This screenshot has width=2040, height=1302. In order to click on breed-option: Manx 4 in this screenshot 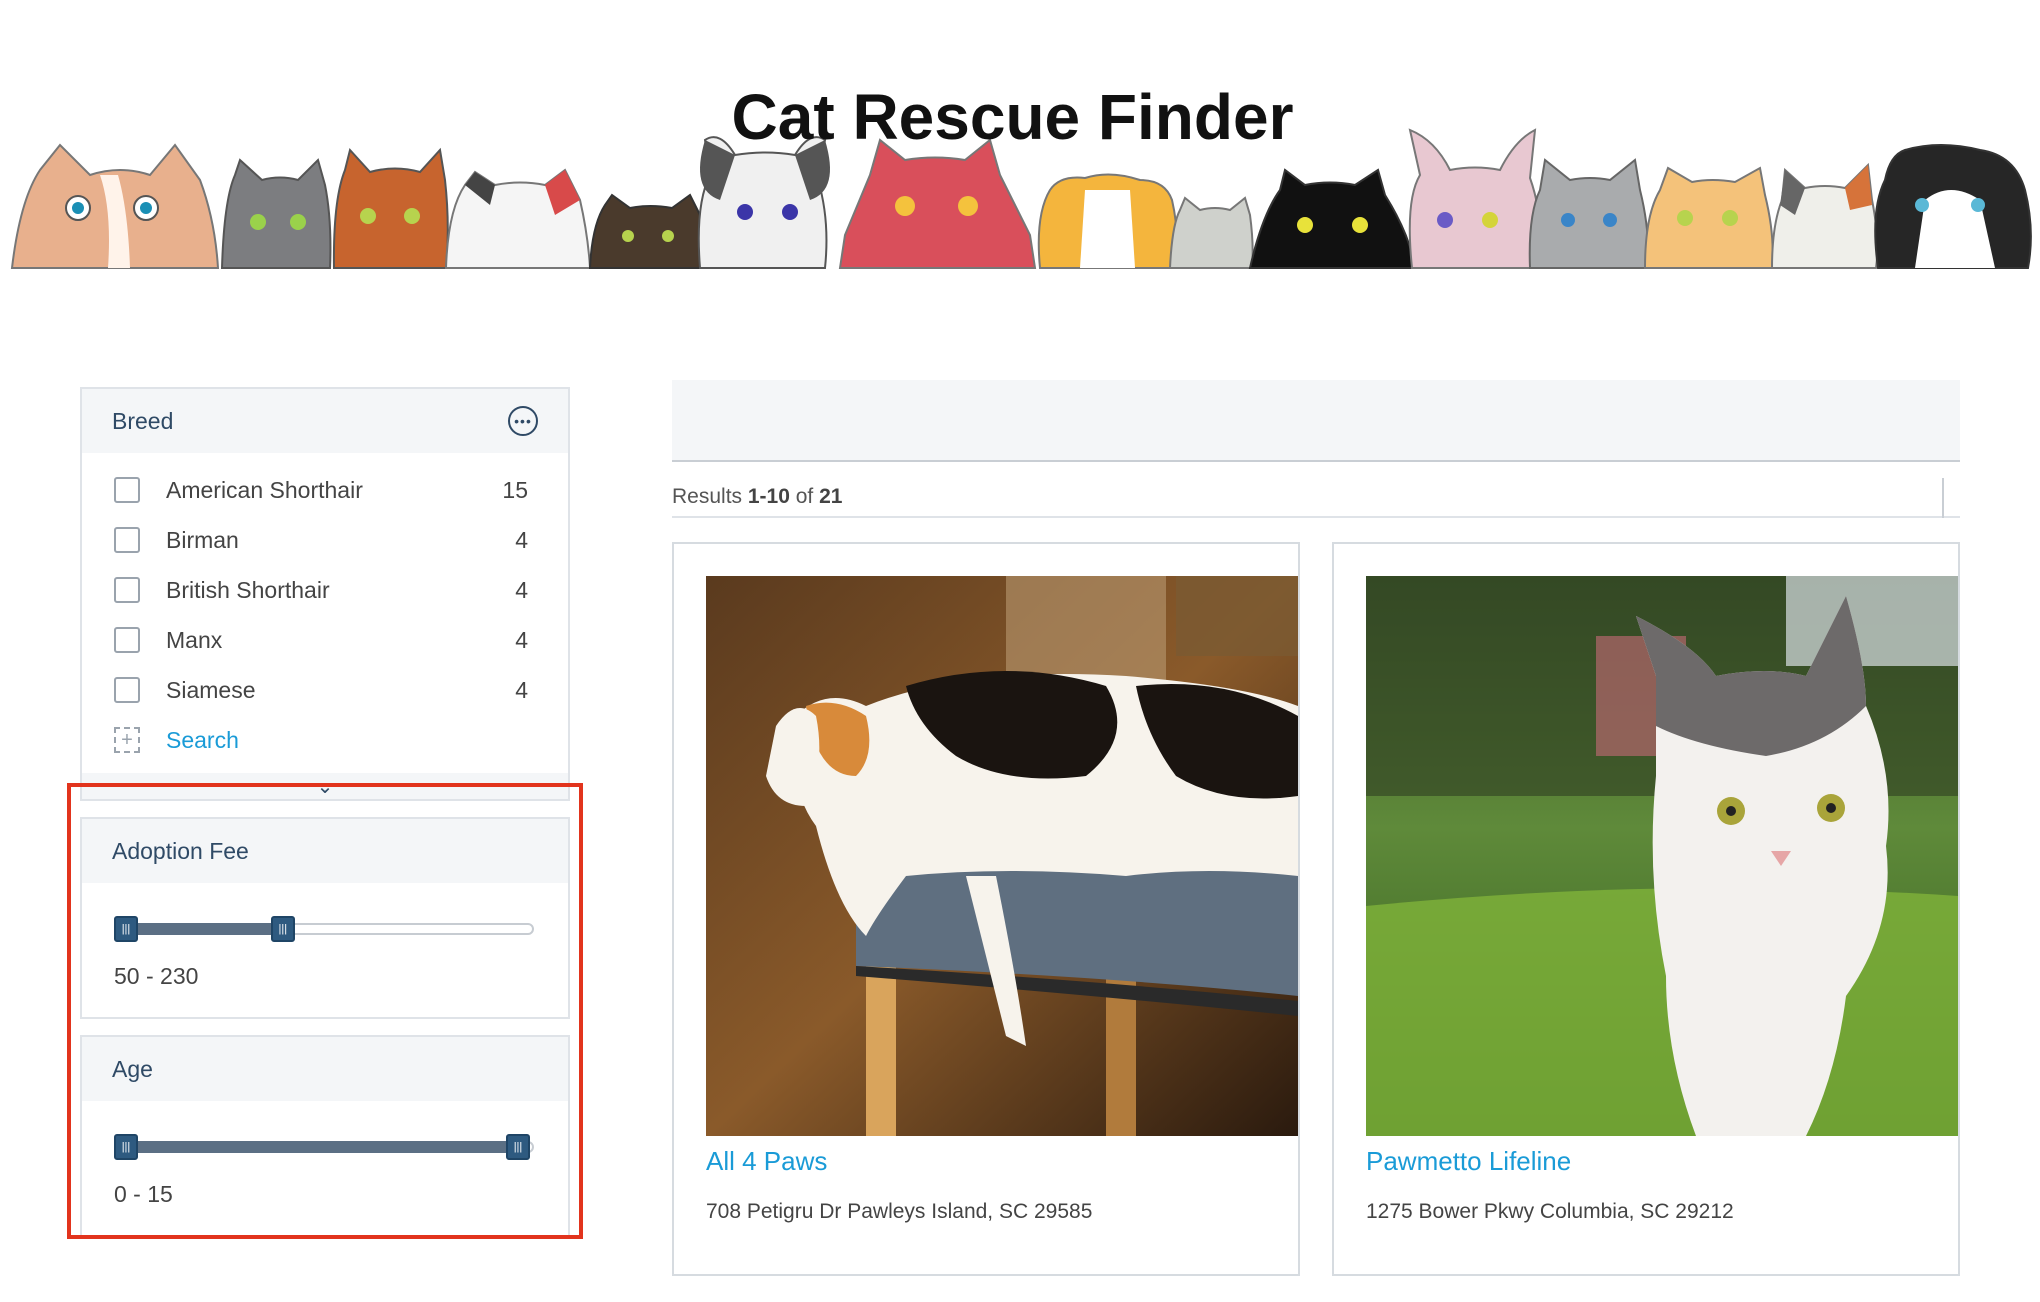, I will do `click(325, 640)`.